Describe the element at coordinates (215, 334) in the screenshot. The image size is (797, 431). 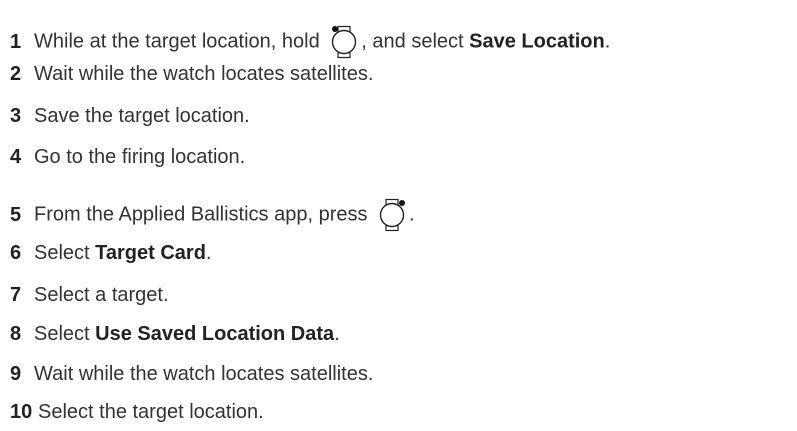
I see `menu-option-use-saved-location-data: Use Saved Location Data` at that location.